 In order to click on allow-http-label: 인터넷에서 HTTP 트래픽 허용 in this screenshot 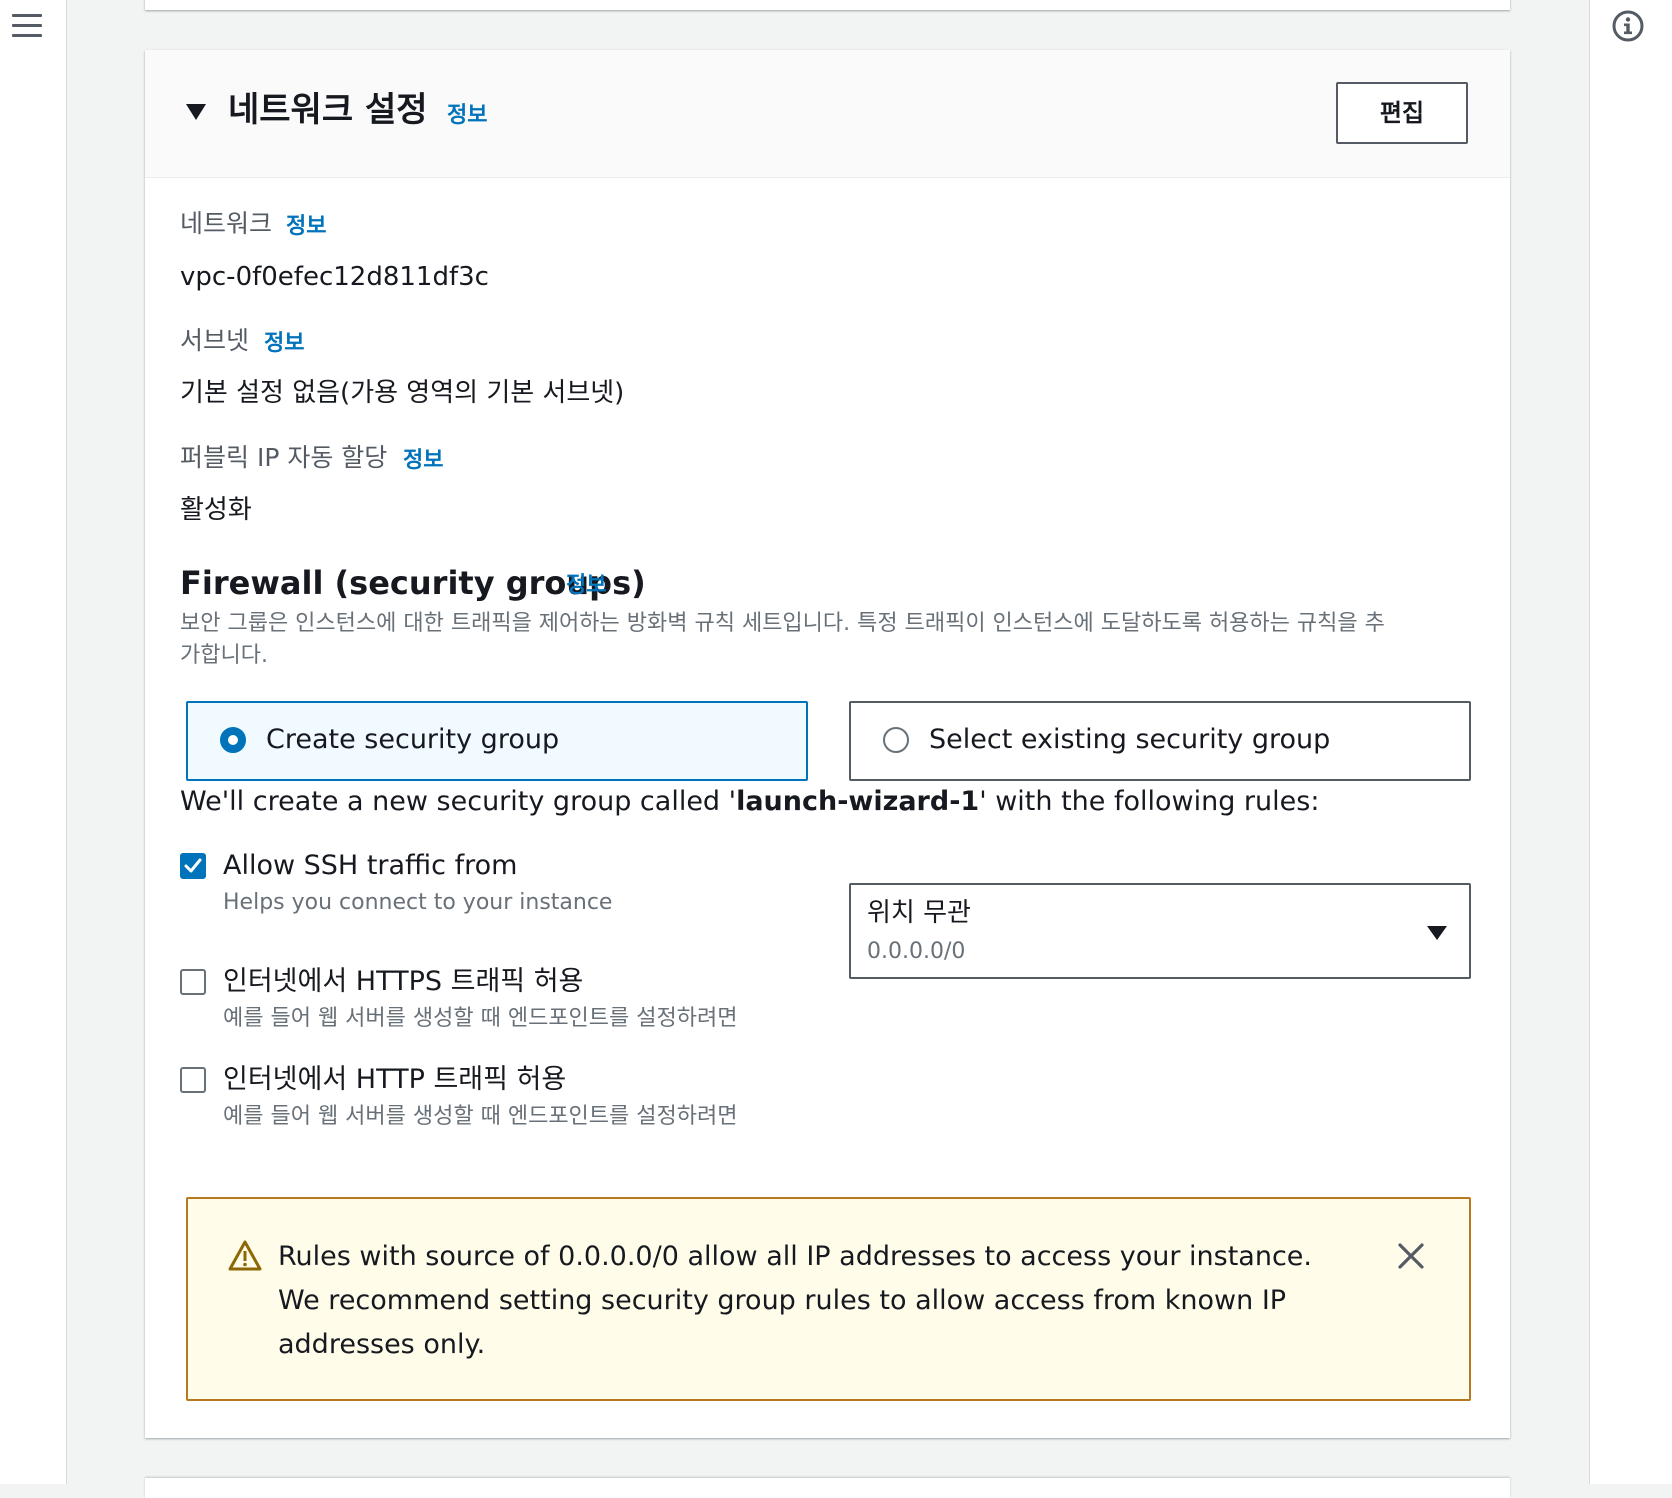, I will do `click(394, 1080)`.